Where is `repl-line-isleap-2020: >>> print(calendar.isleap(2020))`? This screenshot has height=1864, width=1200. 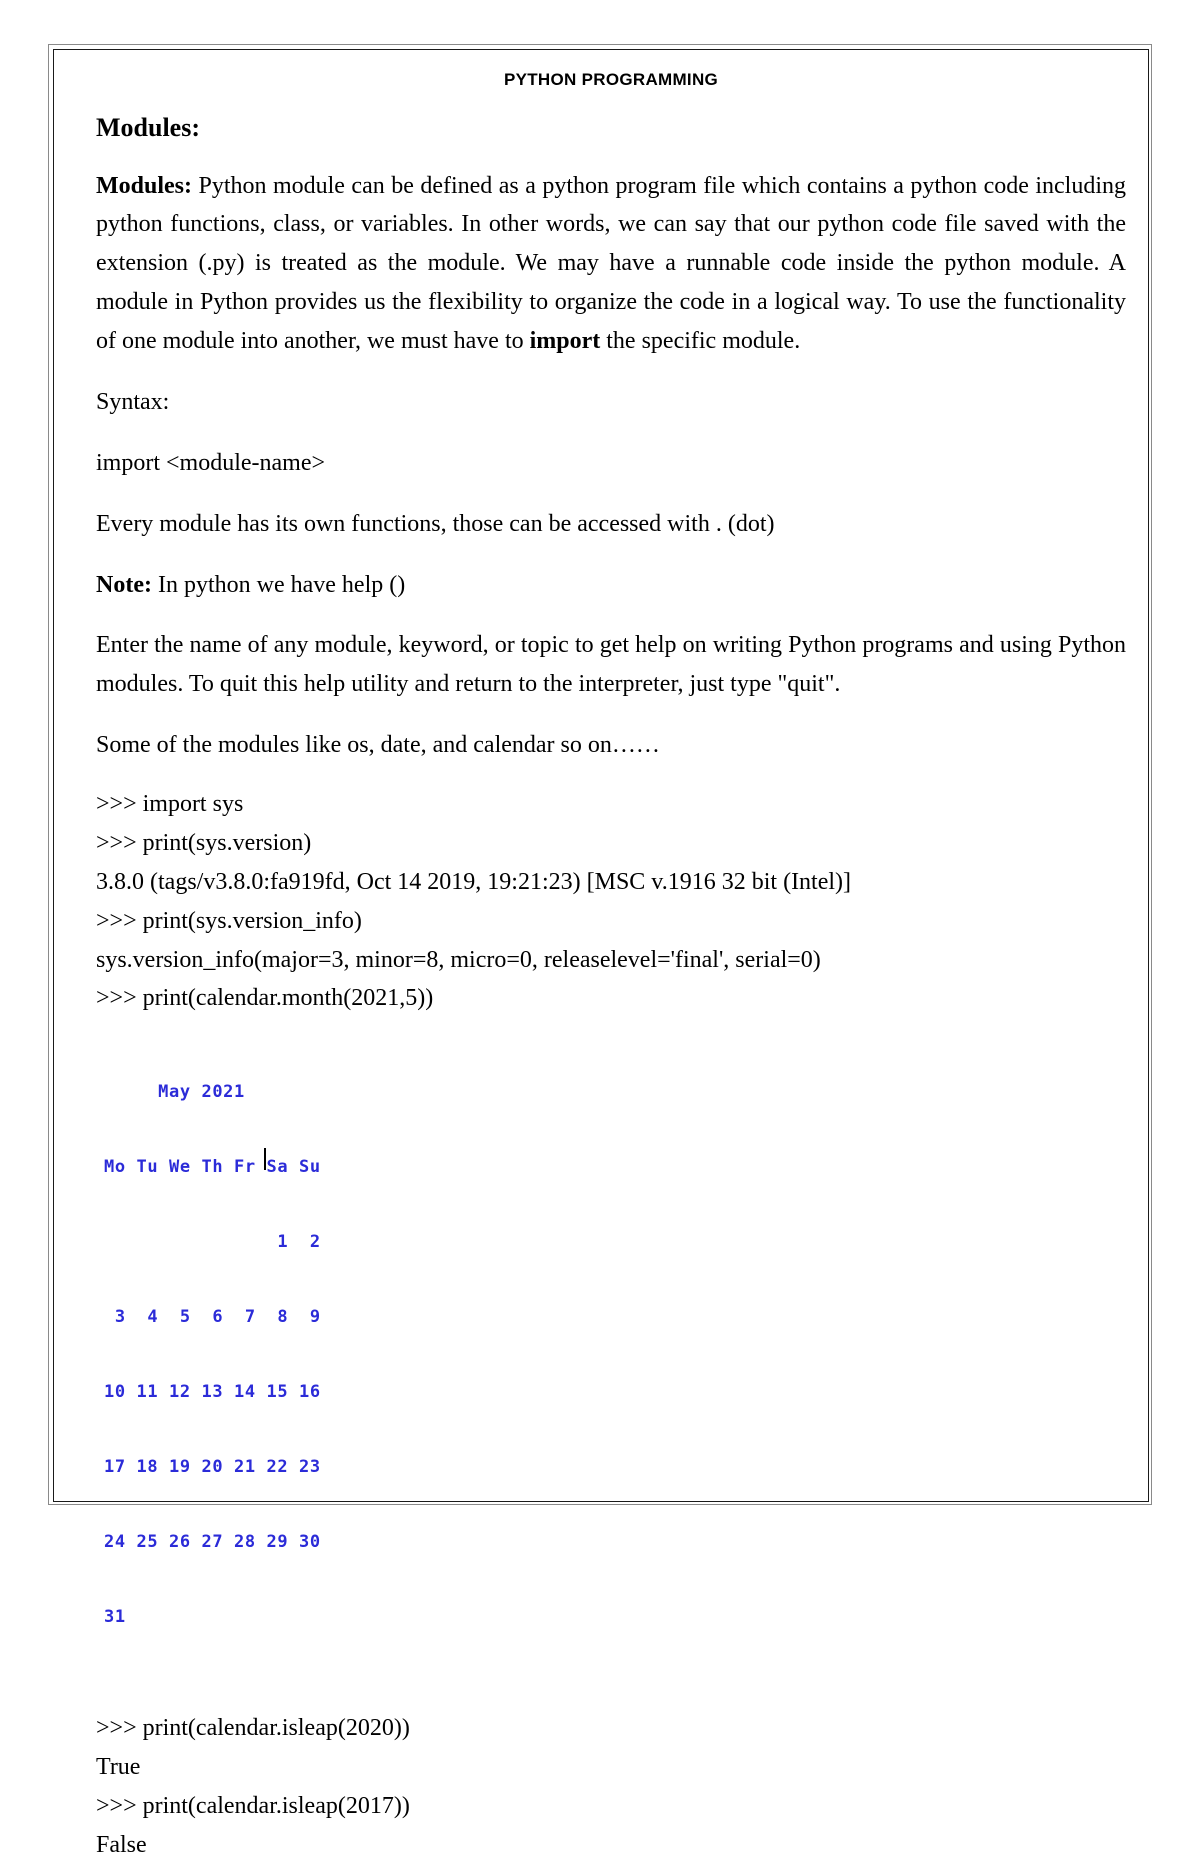
repl-line-isleap-2020: >>> print(calendar.isleap(2020)) is located at coordinates (253, 1727).